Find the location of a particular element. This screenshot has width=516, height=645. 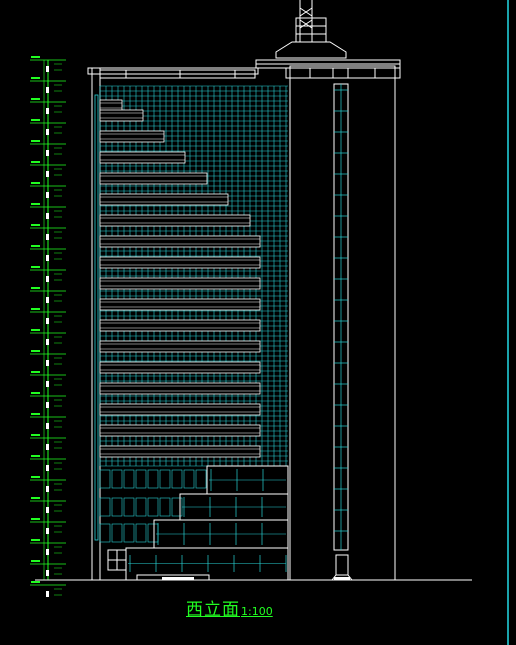

entrance-step is located at coordinates (178, 578).